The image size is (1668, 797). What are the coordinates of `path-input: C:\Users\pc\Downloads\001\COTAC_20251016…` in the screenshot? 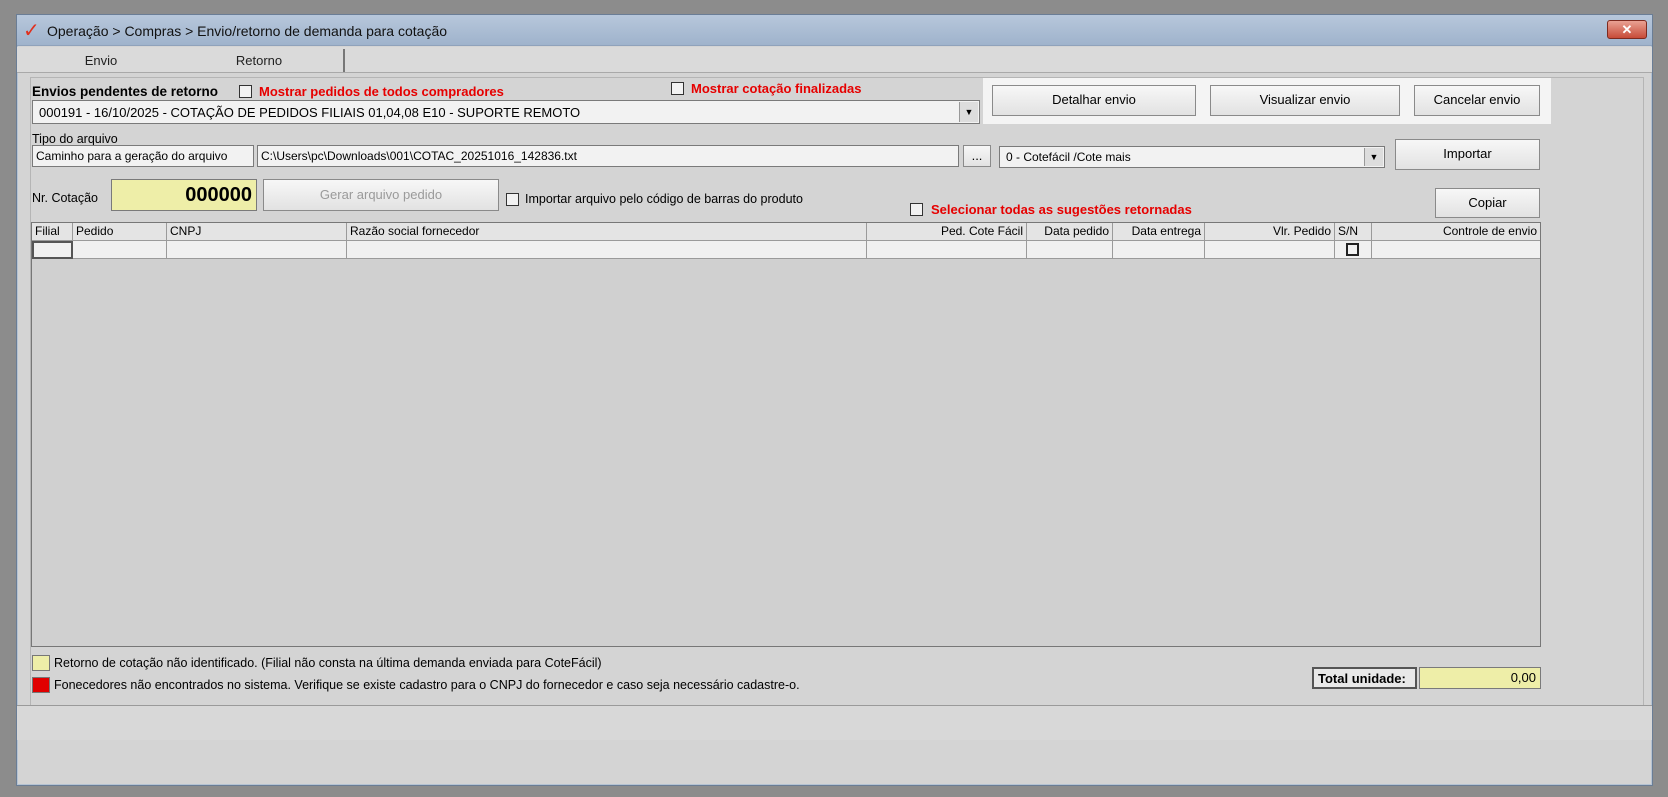 It's located at (608, 156).